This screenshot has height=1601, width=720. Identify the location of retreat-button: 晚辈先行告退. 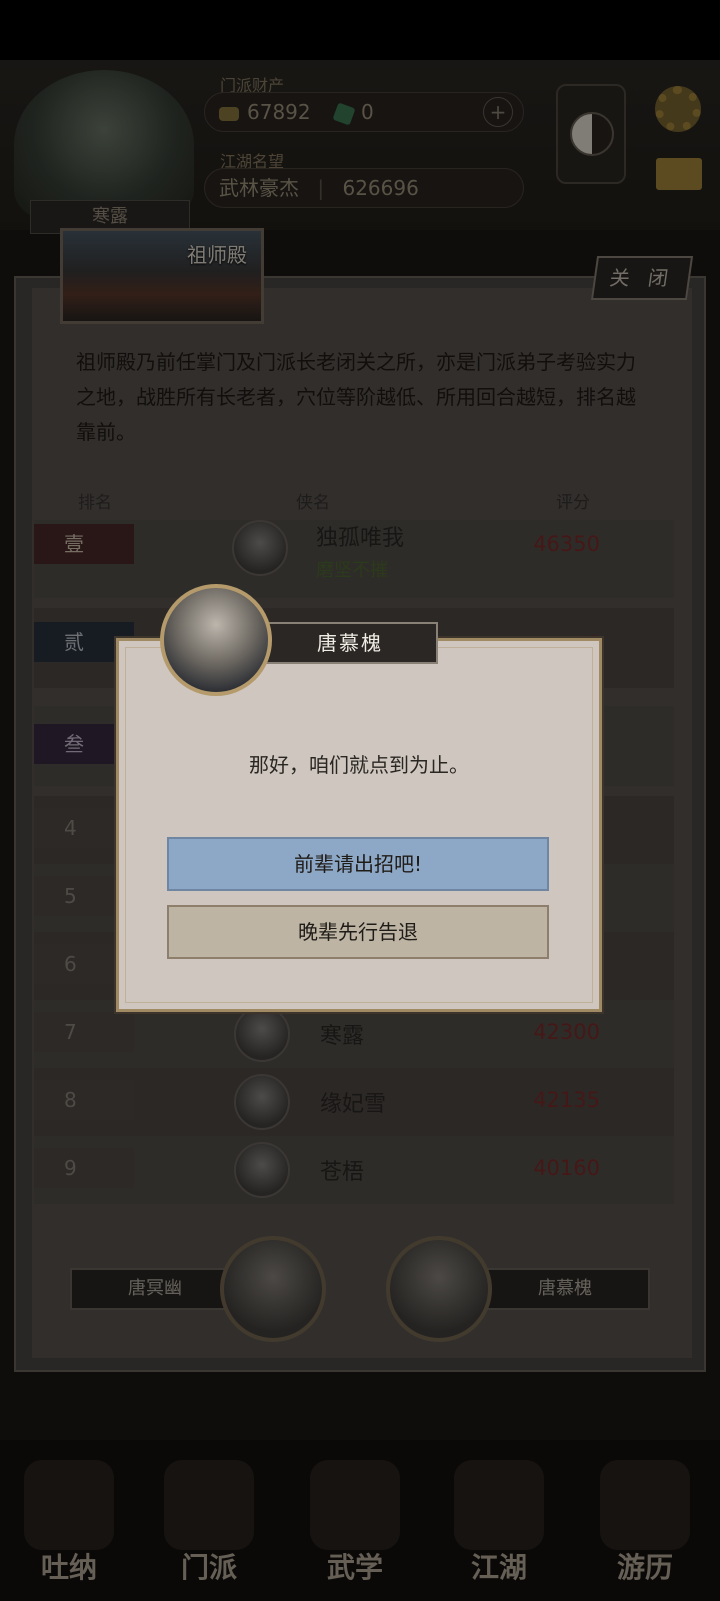
(358, 932).